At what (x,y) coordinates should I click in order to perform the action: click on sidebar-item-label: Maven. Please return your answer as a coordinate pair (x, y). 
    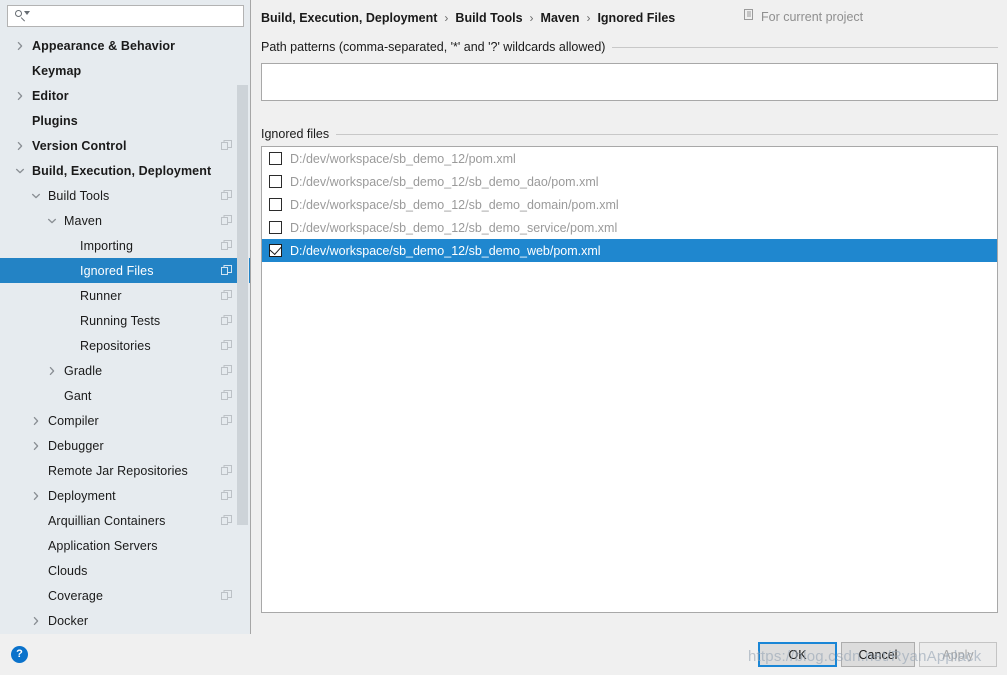
    Looking at the image, I should click on (83, 220).